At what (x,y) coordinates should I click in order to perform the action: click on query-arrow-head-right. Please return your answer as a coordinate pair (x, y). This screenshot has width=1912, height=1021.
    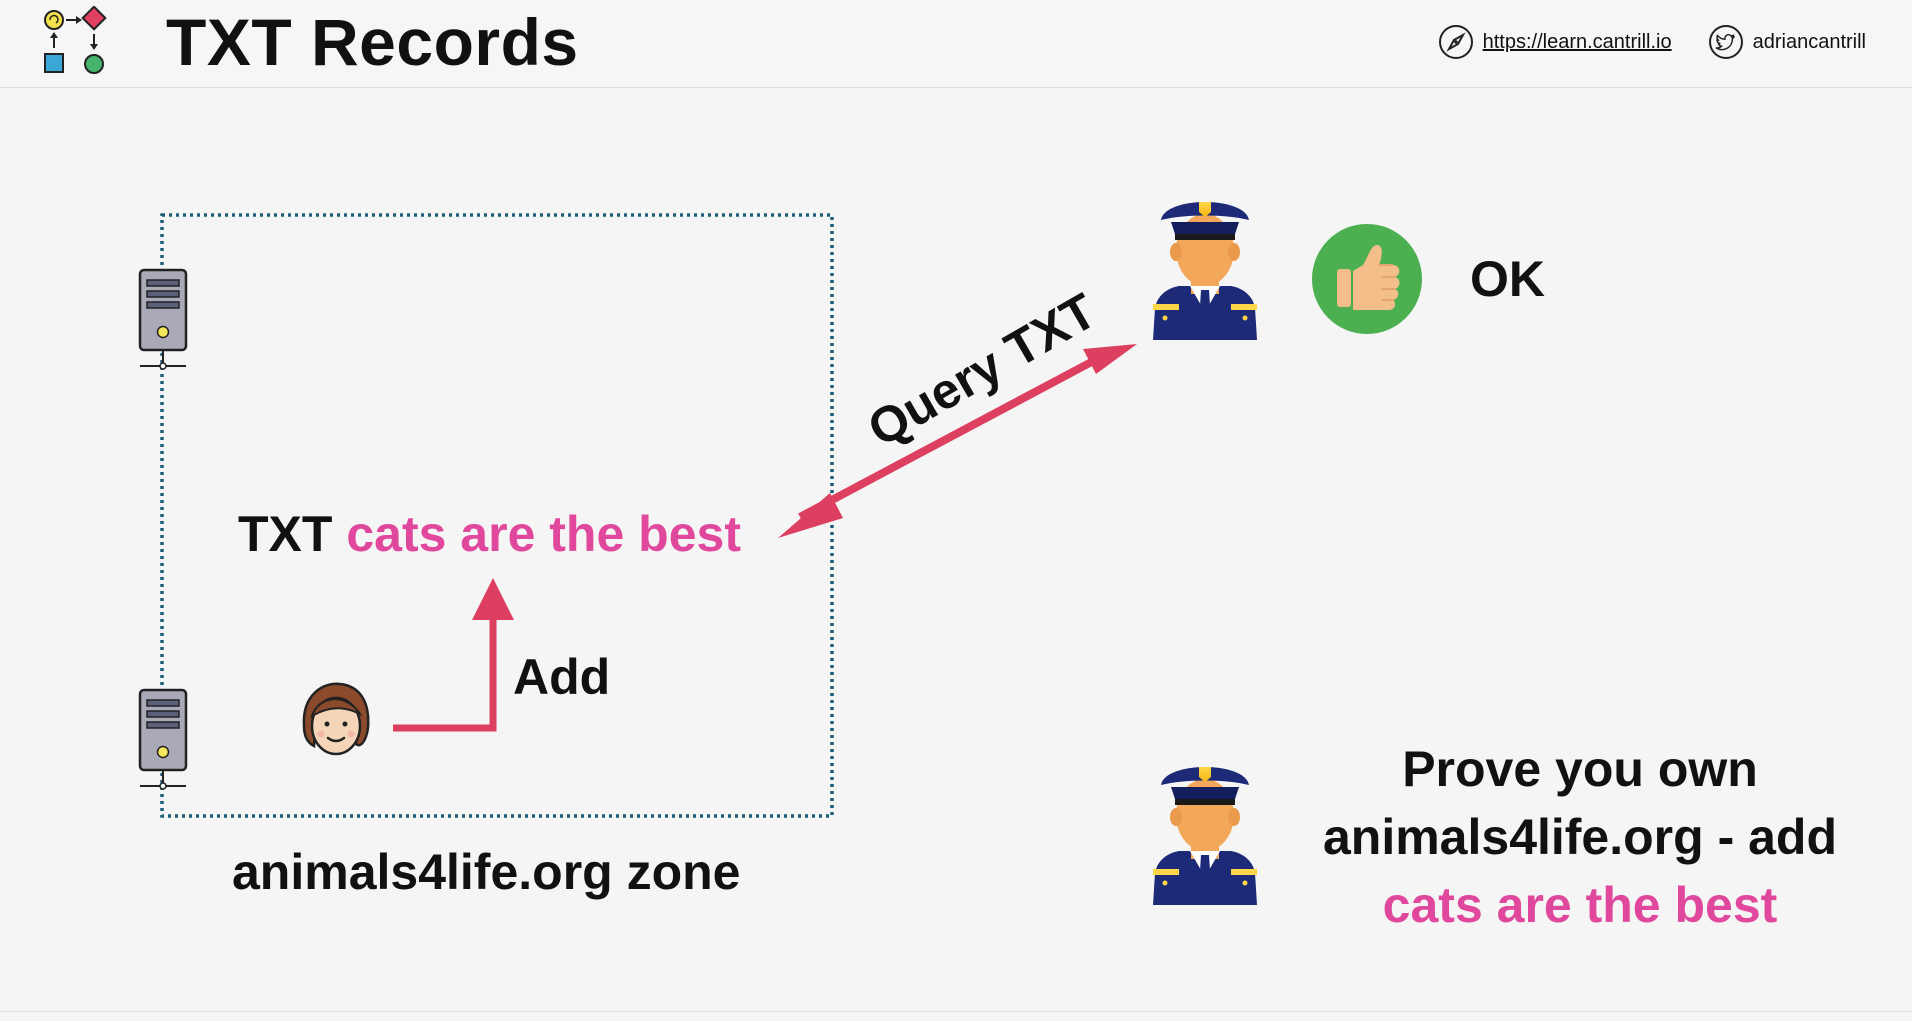
    Looking at the image, I should click on (1110, 359).